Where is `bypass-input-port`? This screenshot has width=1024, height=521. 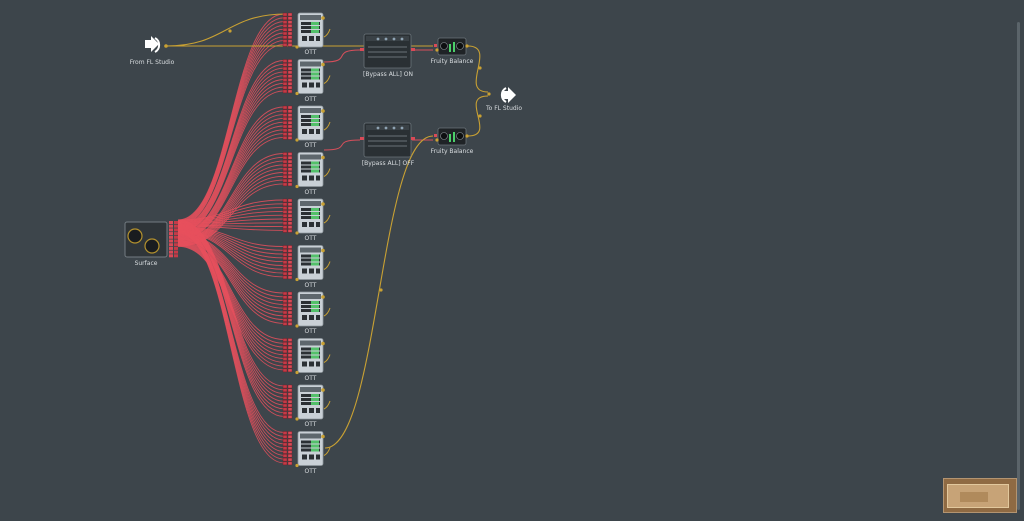
bypass-input-port is located at coordinates (362, 138).